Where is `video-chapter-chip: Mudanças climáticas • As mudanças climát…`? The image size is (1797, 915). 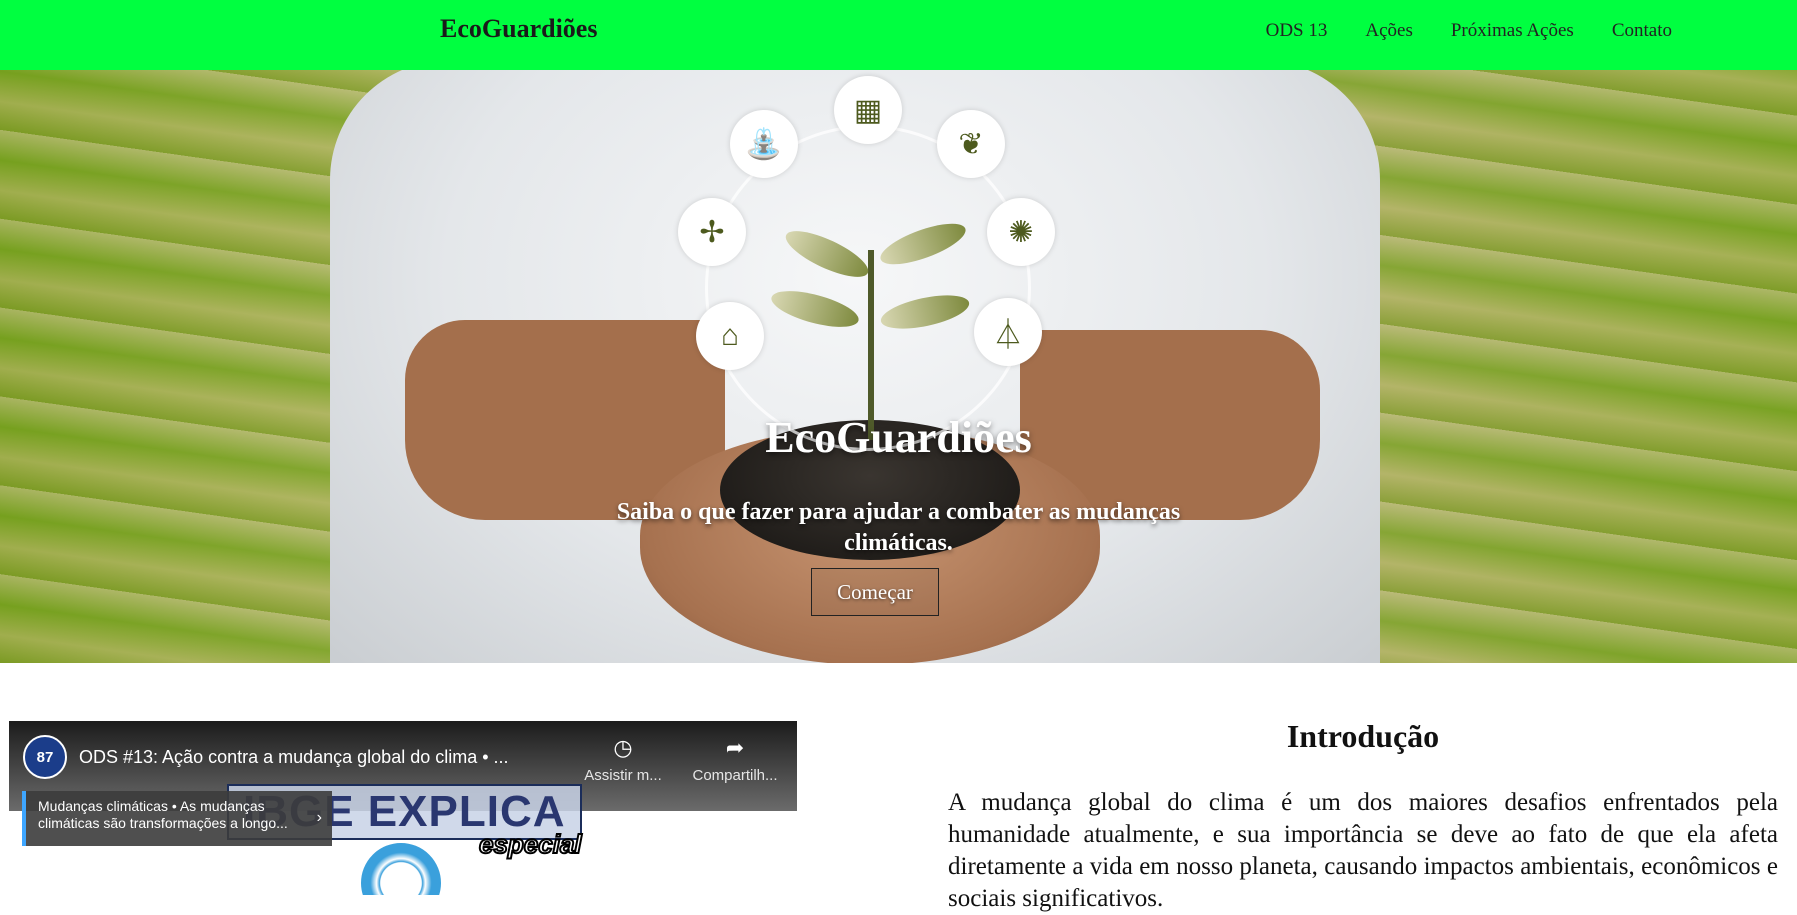
video-chapter-chip: Mudanças climáticas • As mudanças climát… is located at coordinates (177, 818).